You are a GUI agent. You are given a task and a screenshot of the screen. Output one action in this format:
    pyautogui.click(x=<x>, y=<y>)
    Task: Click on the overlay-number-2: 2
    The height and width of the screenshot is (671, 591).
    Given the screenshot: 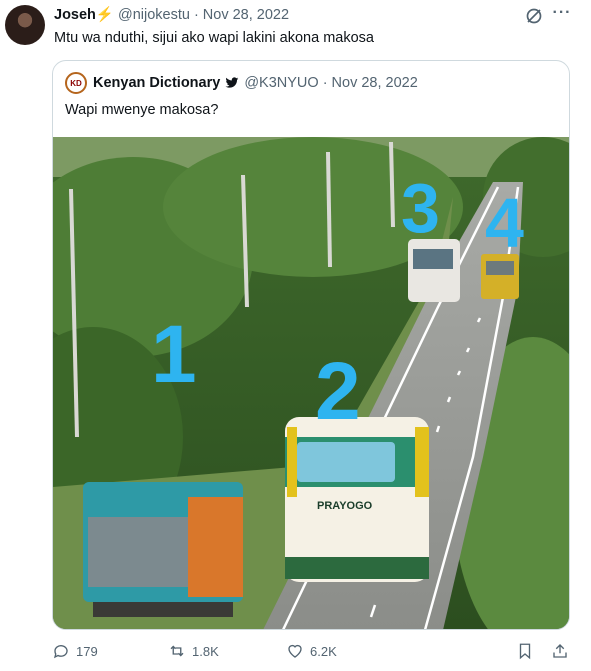 What is the action you would take?
    pyautogui.click(x=338, y=391)
    